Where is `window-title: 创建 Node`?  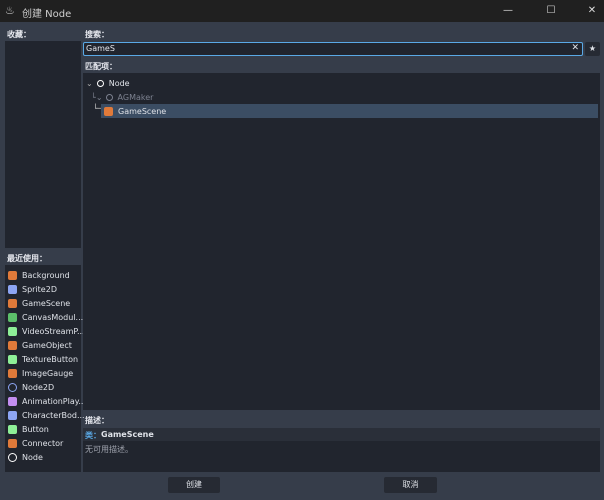
window-title: 创建 Node is located at coordinates (47, 14).